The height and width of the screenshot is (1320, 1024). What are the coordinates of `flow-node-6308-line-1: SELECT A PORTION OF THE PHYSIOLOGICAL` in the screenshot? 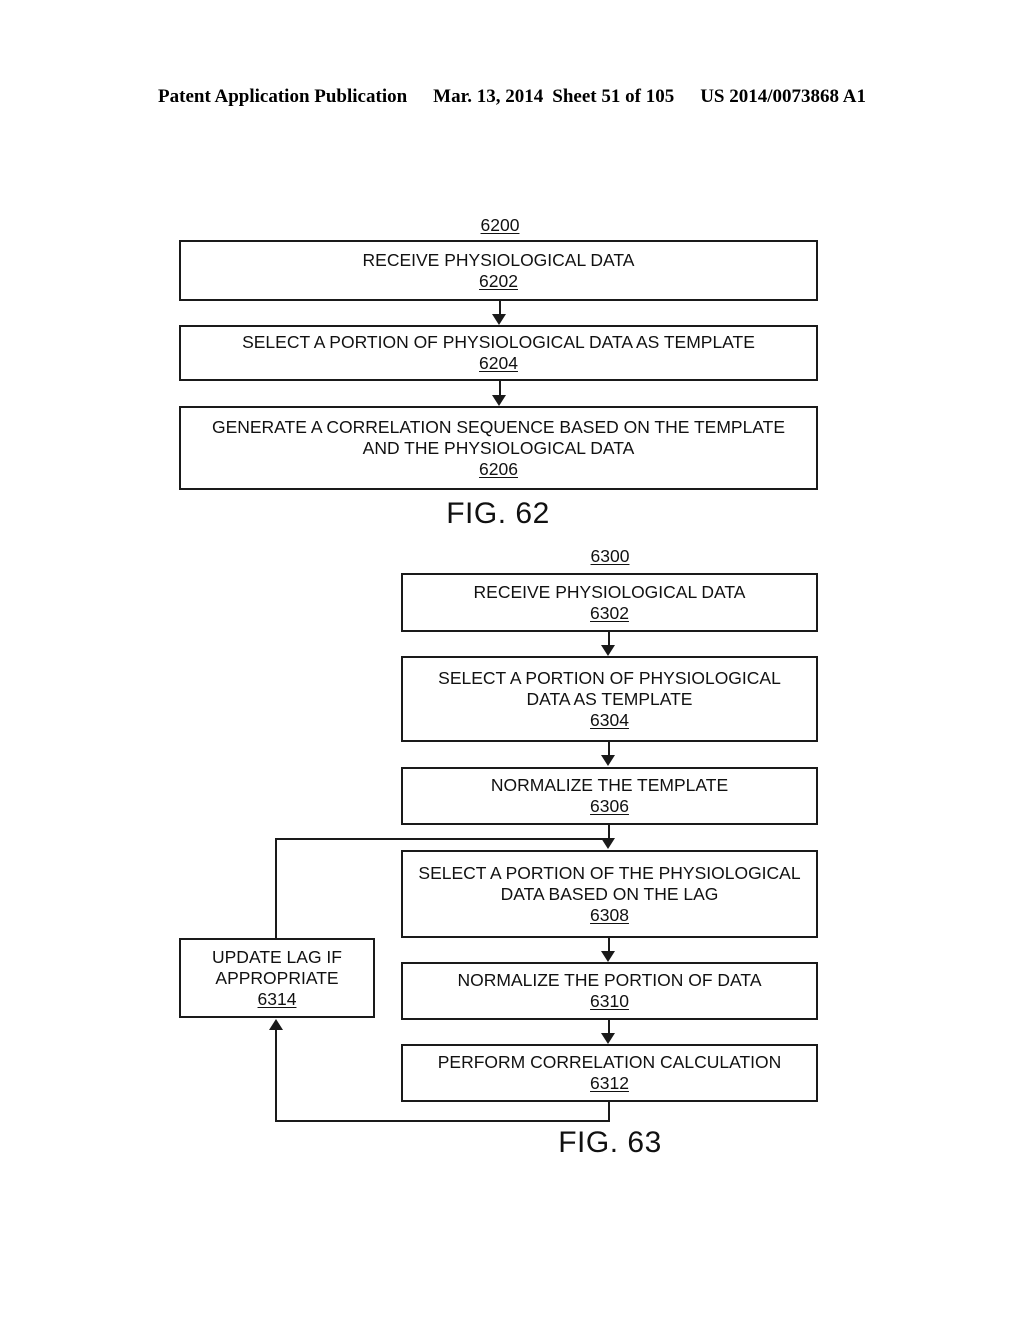 It's located at (609, 872).